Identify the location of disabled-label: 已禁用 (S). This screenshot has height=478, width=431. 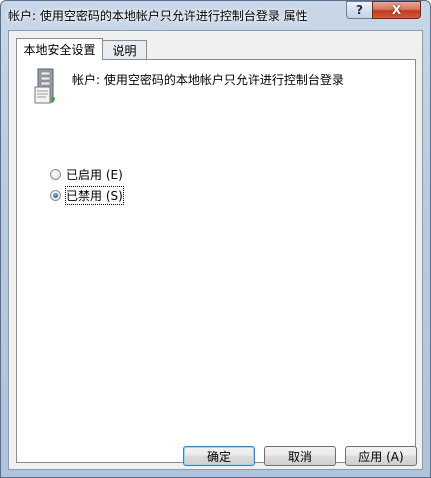
(94, 195).